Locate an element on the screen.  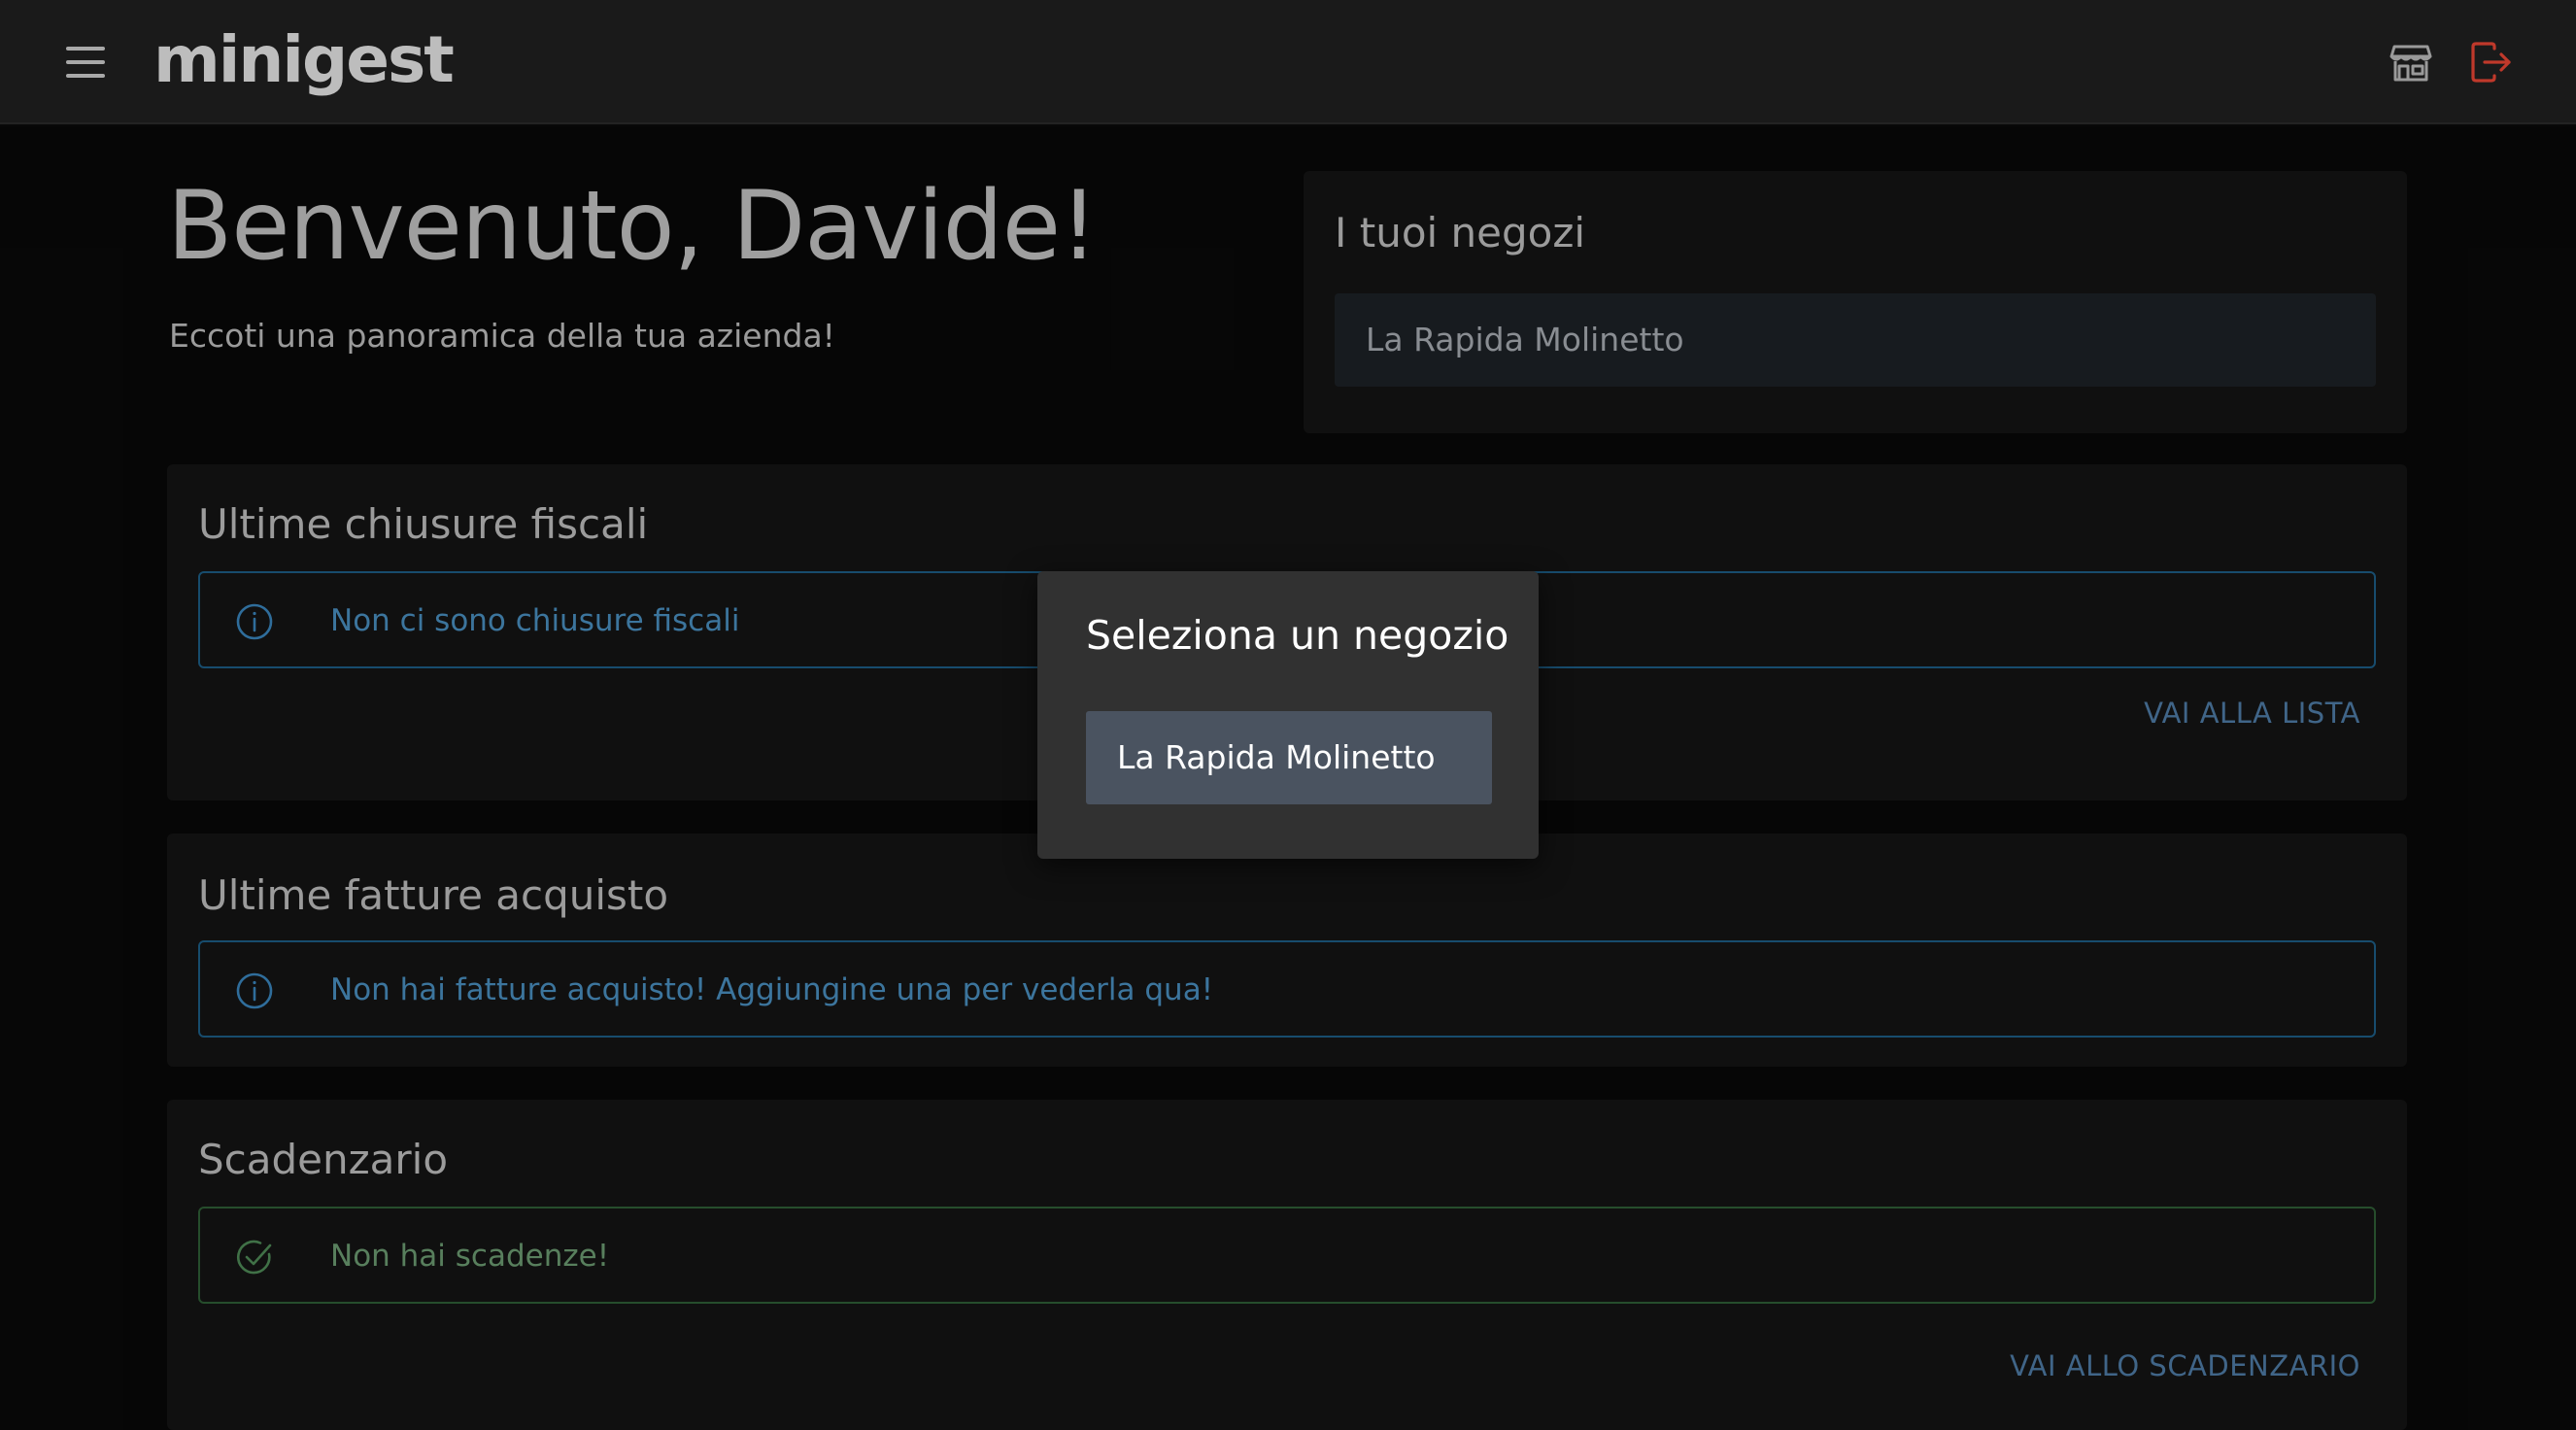
top-bar: minigest is located at coordinates (1288, 62).